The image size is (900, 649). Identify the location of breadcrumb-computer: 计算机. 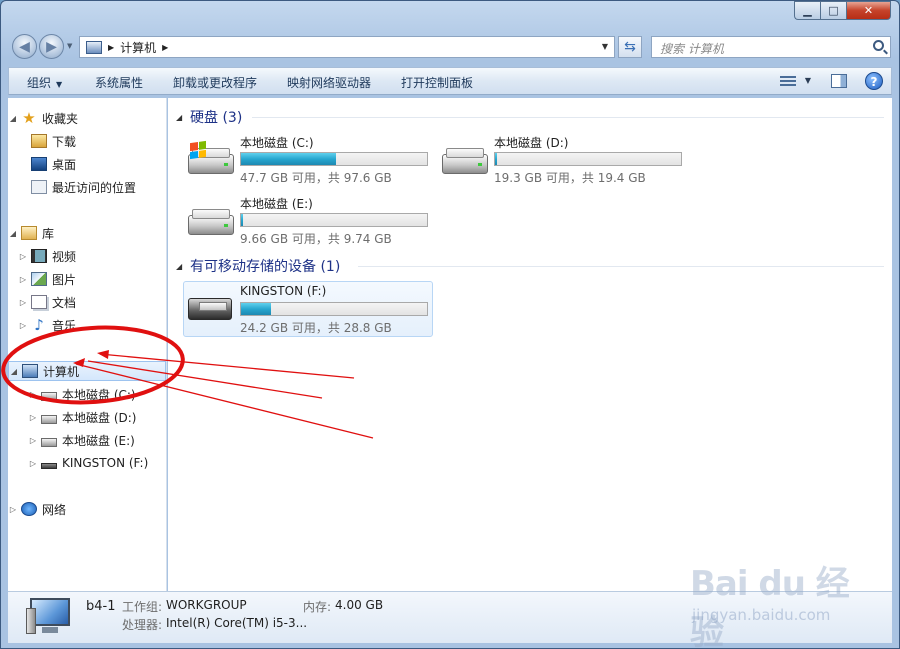
(138, 47).